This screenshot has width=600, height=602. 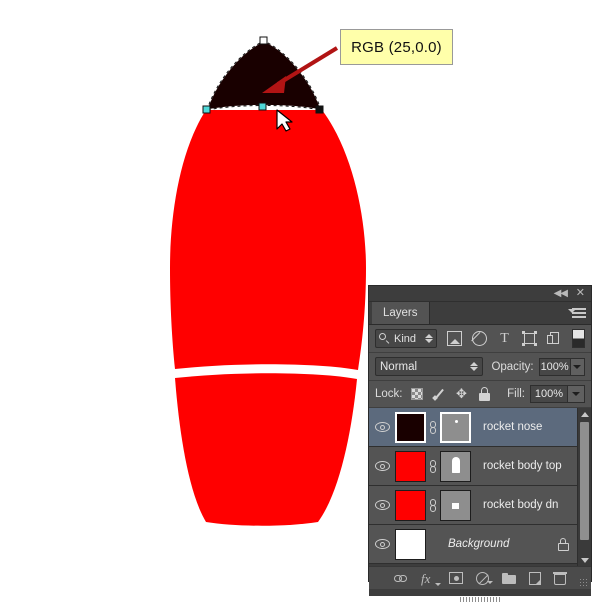 I want to click on new-adjustment-layer-icon, so click(x=484, y=578).